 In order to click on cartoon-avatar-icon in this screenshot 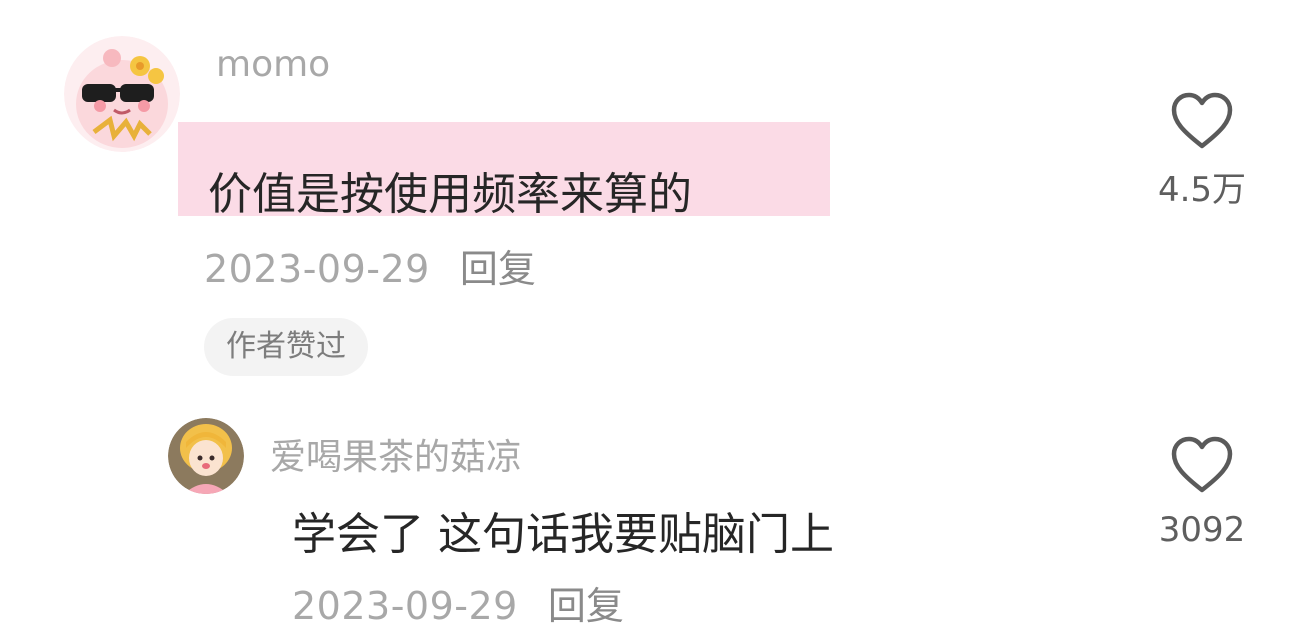, I will do `click(122, 94)`.